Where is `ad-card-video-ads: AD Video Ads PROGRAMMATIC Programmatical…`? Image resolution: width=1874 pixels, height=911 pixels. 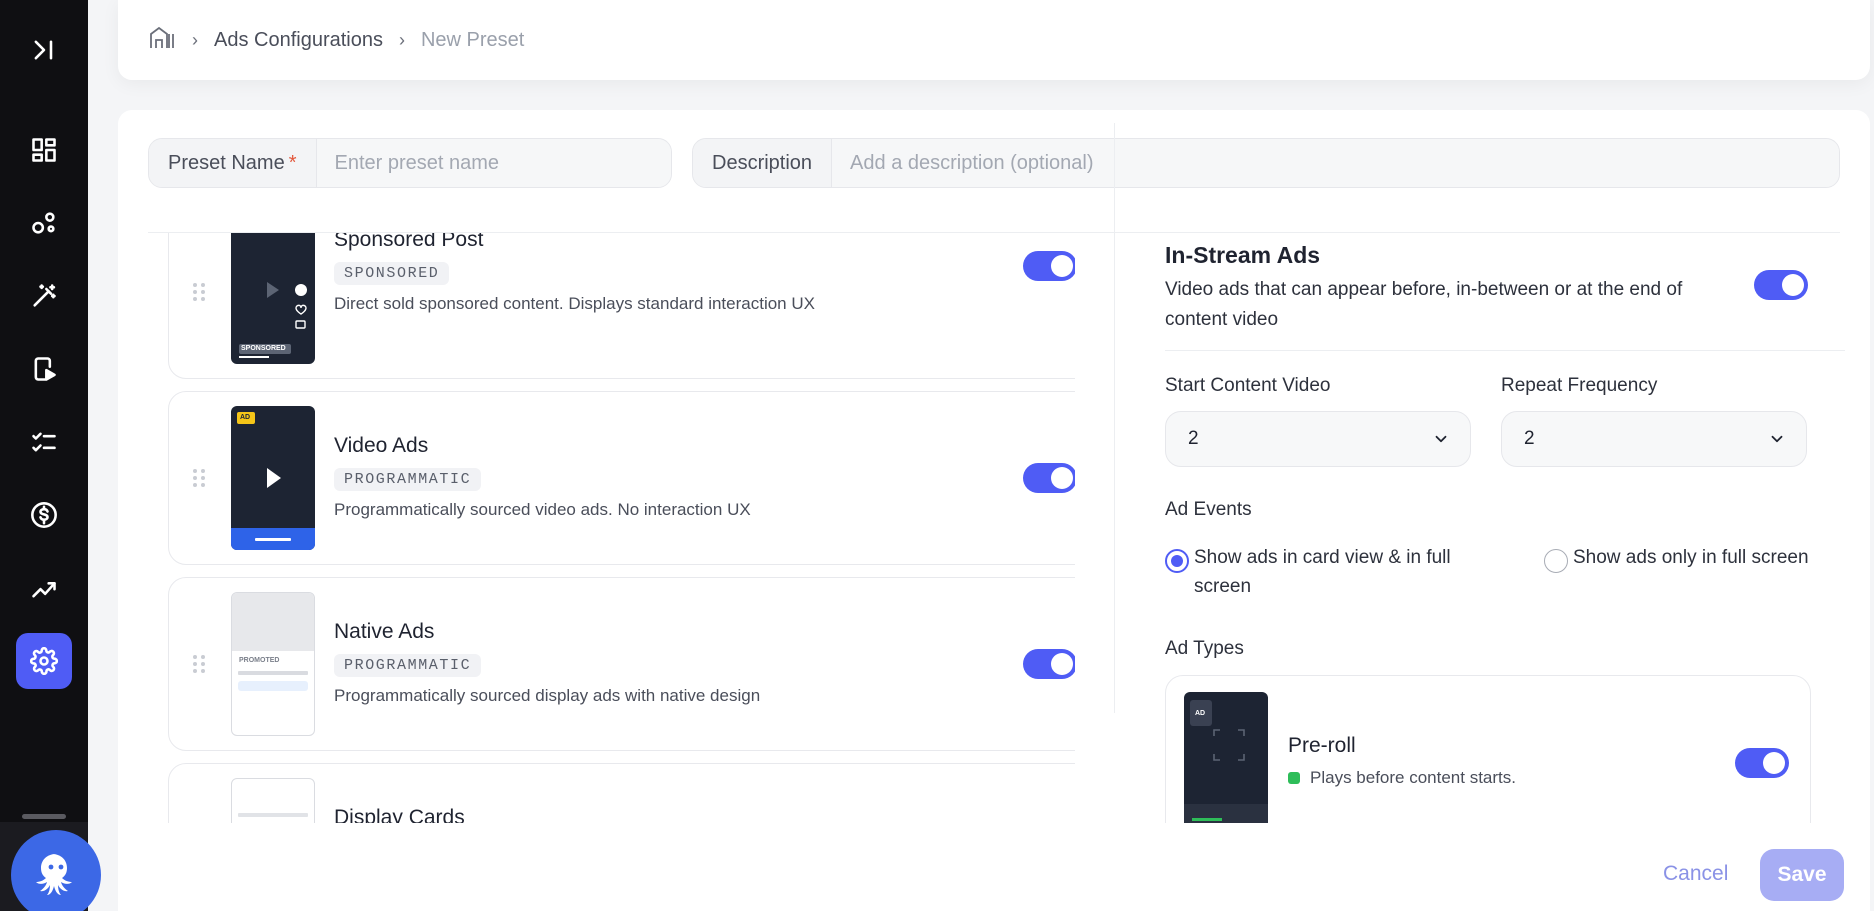
ad-card-video-ads: AD Video Ads PROGRAMMATIC Programmatical… is located at coordinates (621, 478).